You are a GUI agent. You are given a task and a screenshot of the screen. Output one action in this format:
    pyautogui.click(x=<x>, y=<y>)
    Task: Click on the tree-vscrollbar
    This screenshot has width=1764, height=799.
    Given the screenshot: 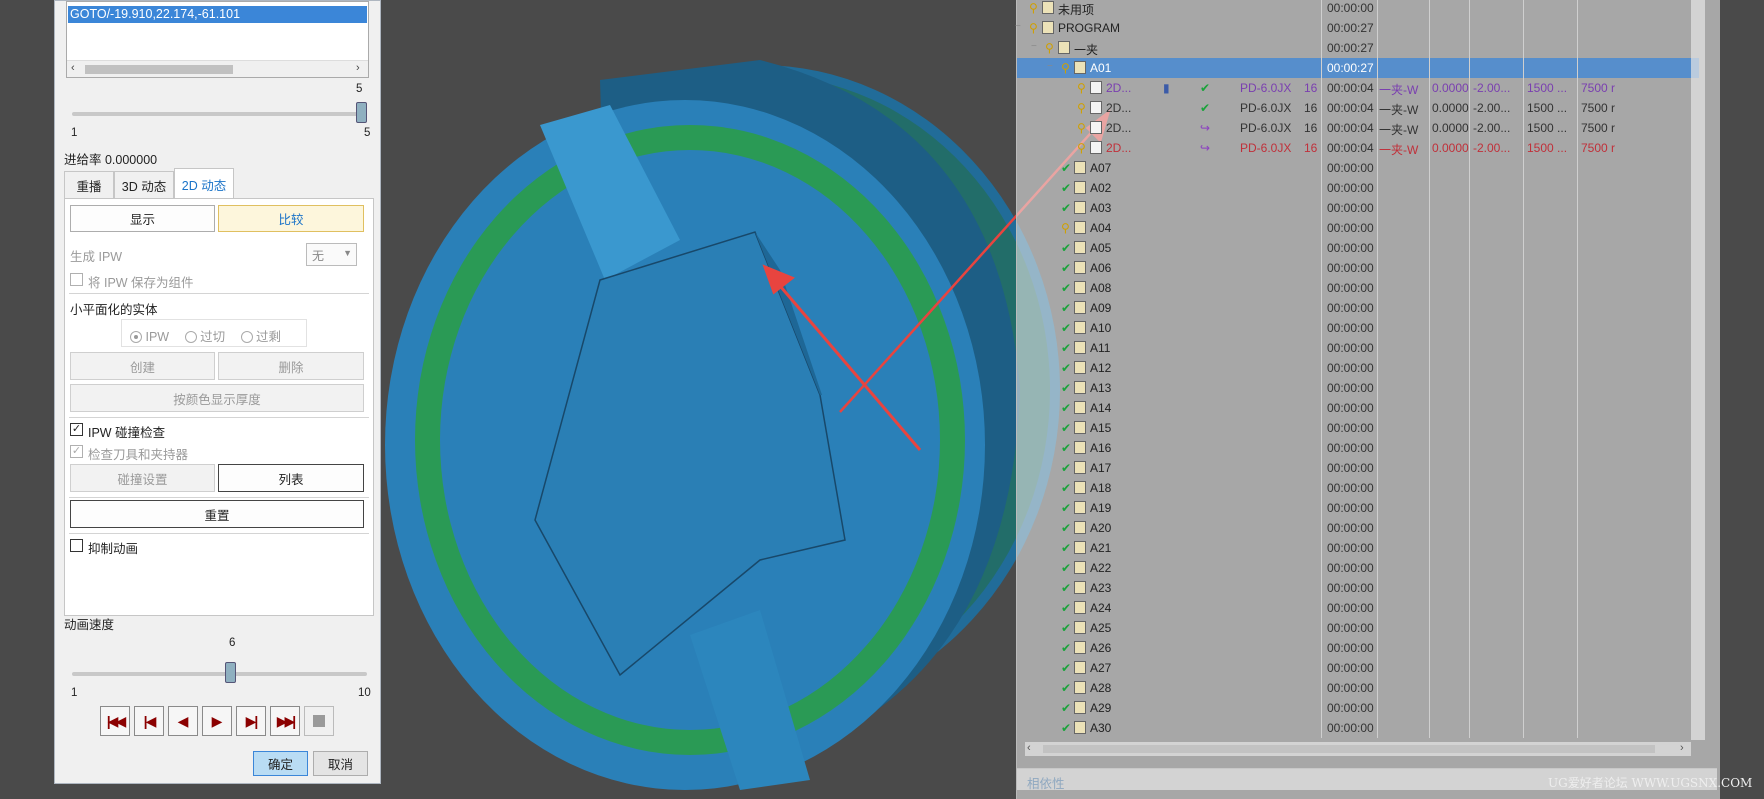 What is the action you would take?
    pyautogui.click(x=1698, y=370)
    